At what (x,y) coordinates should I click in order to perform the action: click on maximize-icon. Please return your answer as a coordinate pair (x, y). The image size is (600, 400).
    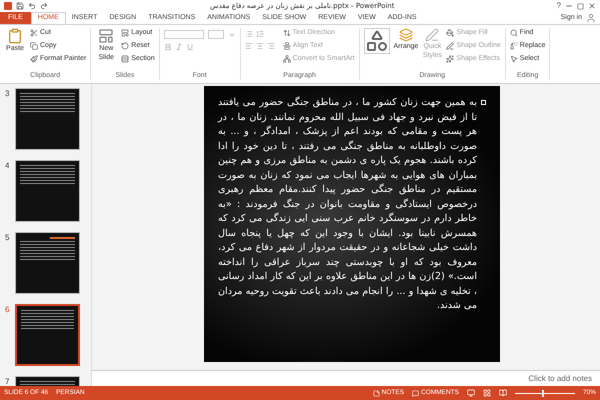
    Looking at the image, I should click on (580, 6).